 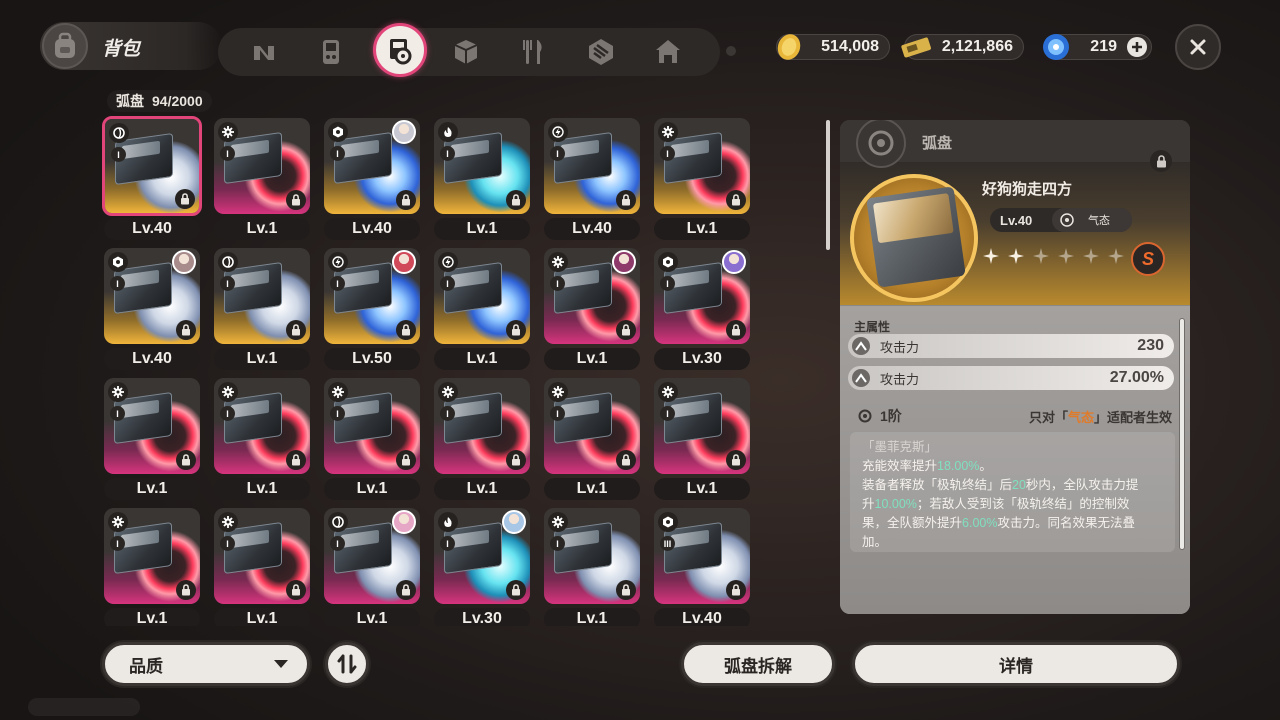 I want to click on chevron-down-icon, so click(x=281, y=664).